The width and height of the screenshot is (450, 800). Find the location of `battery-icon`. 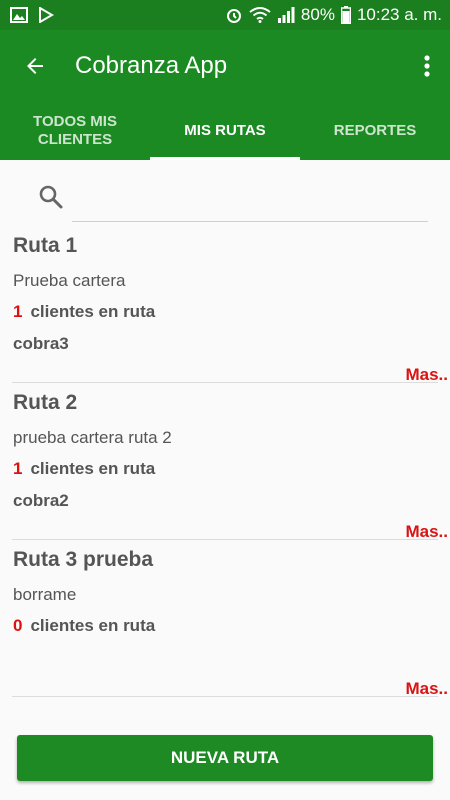

battery-icon is located at coordinates (345, 15).